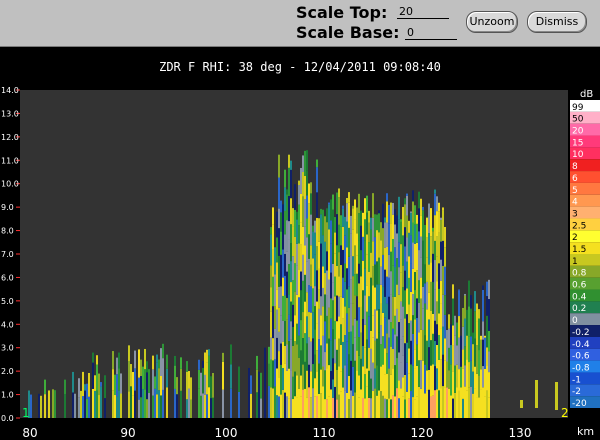 The height and width of the screenshot is (440, 600). Describe the element at coordinates (7, 207) in the screenshot. I see `y-tick-label: 9.0` at that location.